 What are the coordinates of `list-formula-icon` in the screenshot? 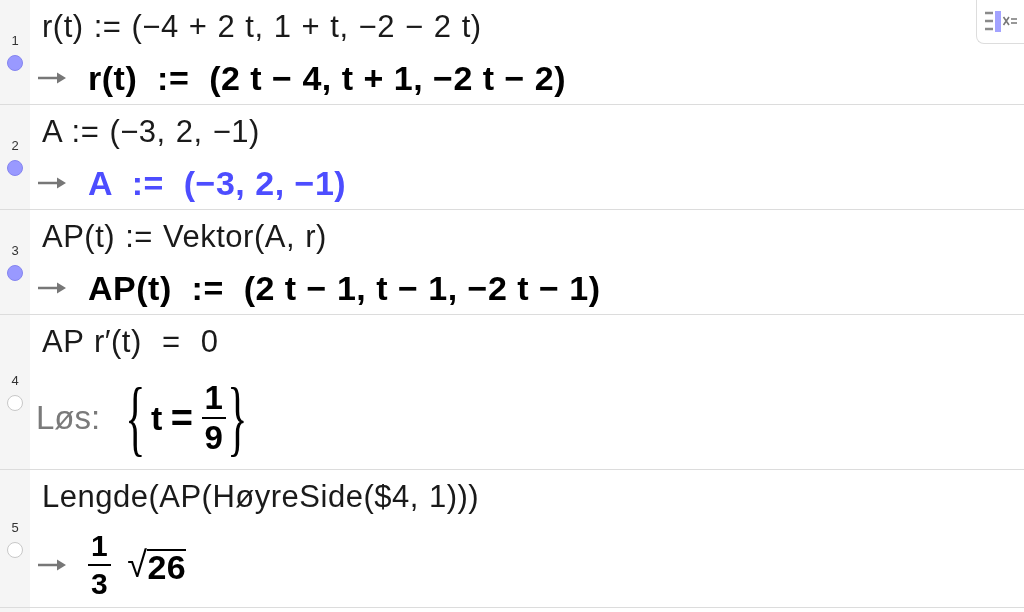 It's located at (1000, 21).